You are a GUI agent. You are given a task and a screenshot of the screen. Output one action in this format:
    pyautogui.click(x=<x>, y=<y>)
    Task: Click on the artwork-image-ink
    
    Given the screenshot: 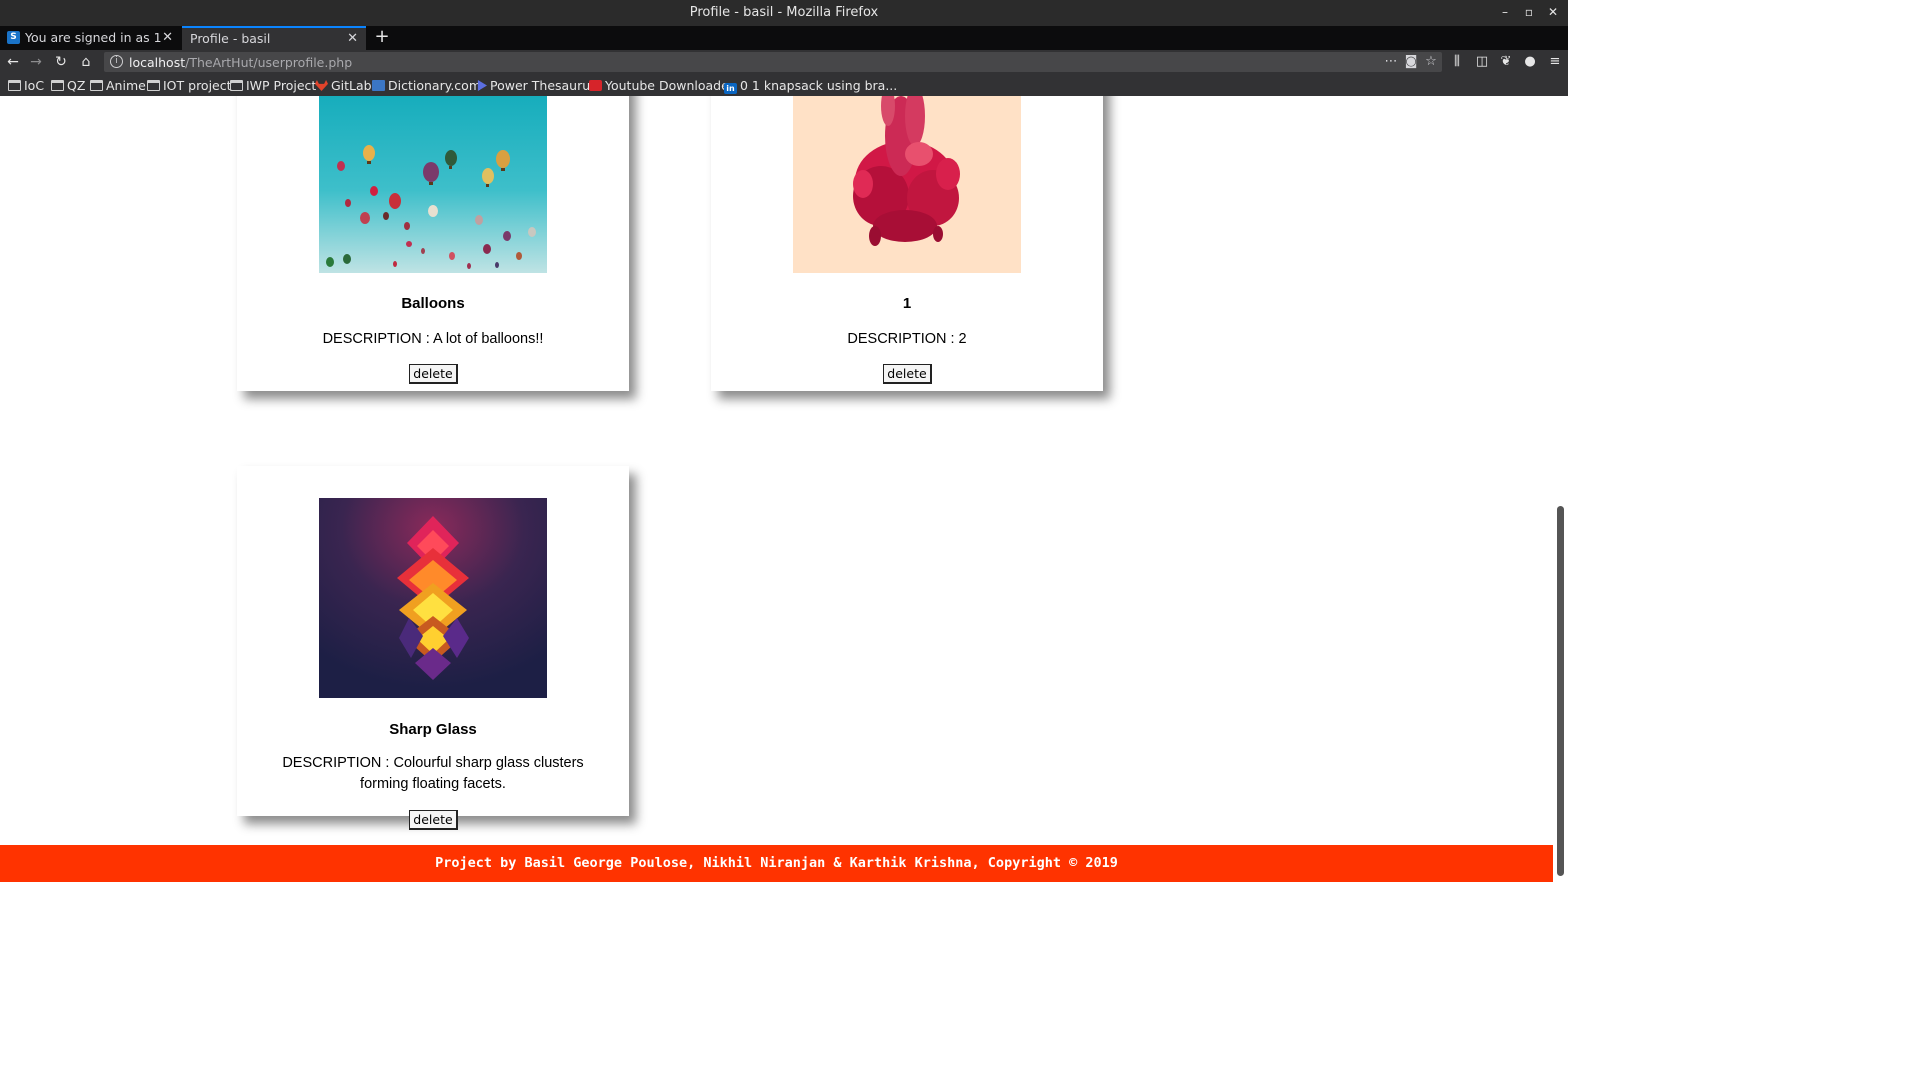 What is the action you would take?
    pyautogui.click(x=907, y=184)
    